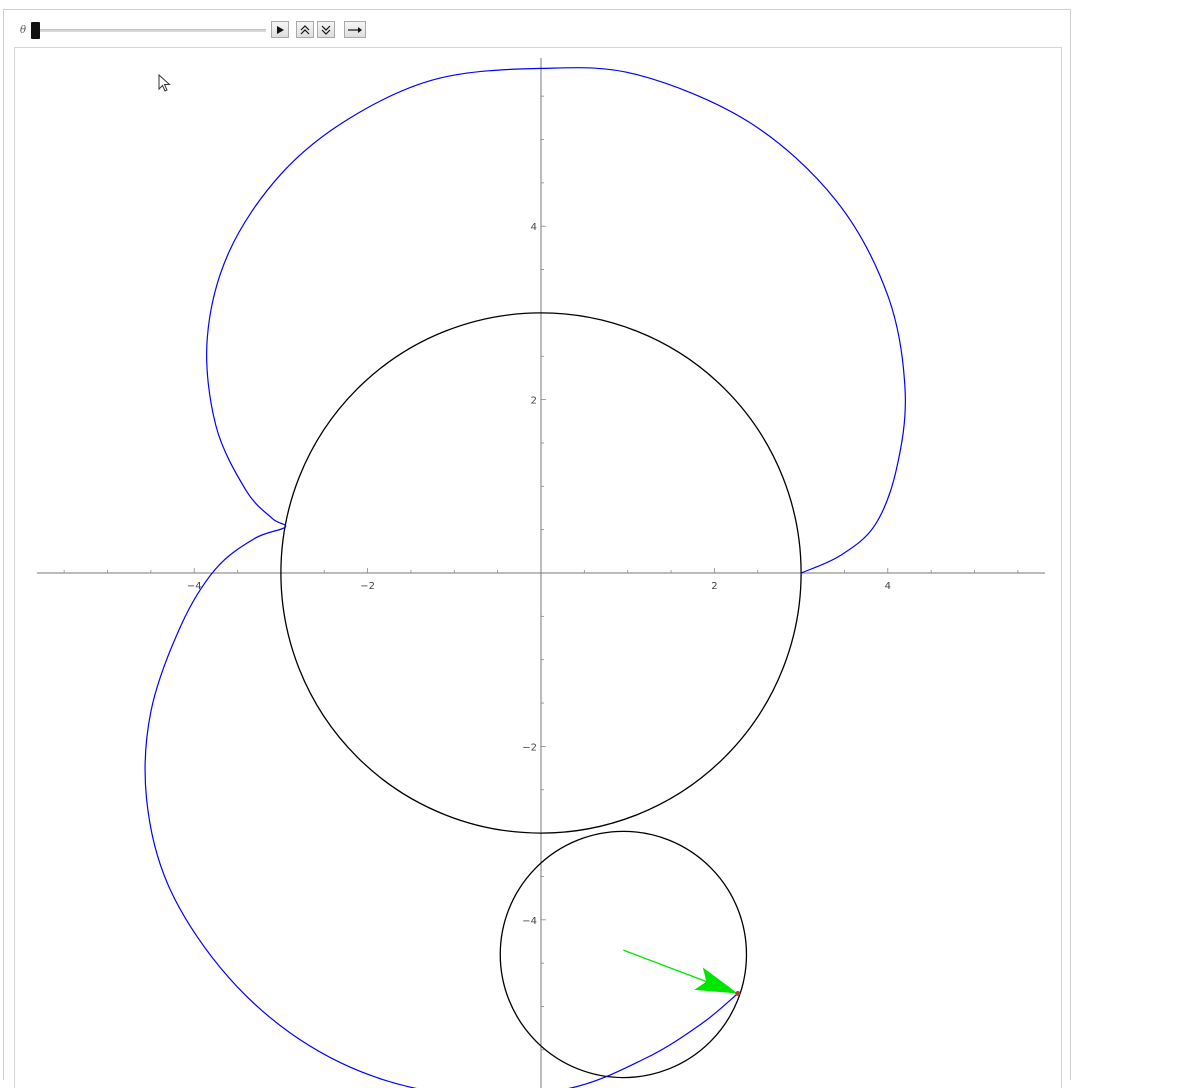  What do you see at coordinates (534, 227) in the screenshot?
I see `y-tick-label: 4` at bounding box center [534, 227].